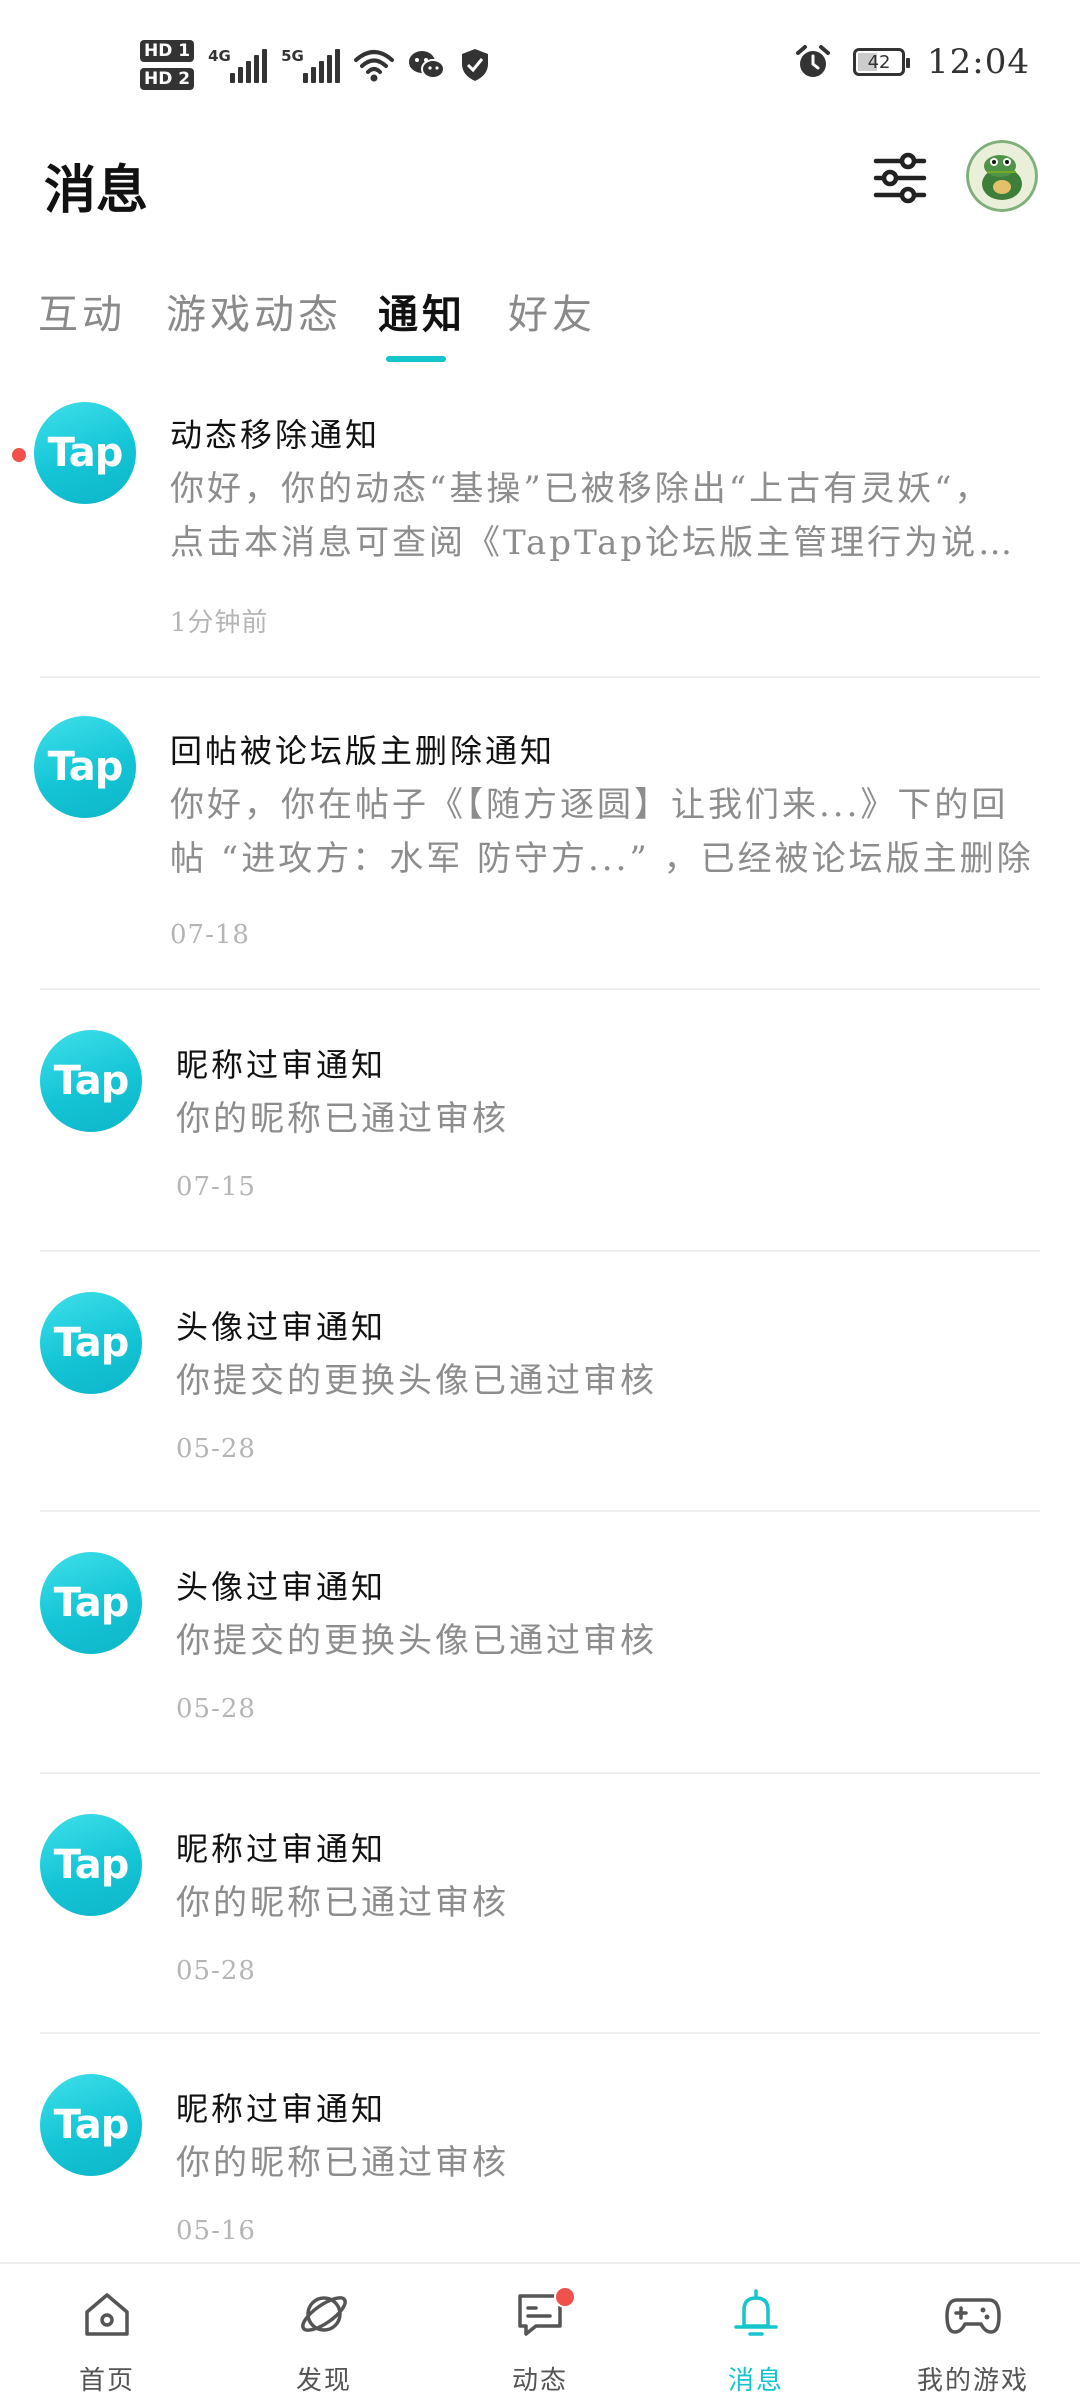 This screenshot has height=2402, width=1080. What do you see at coordinates (589, 805) in the screenshot?
I see `notification-body-line: 你好，你在帖子《【随方逐圆】让我们来...》下的回` at bounding box center [589, 805].